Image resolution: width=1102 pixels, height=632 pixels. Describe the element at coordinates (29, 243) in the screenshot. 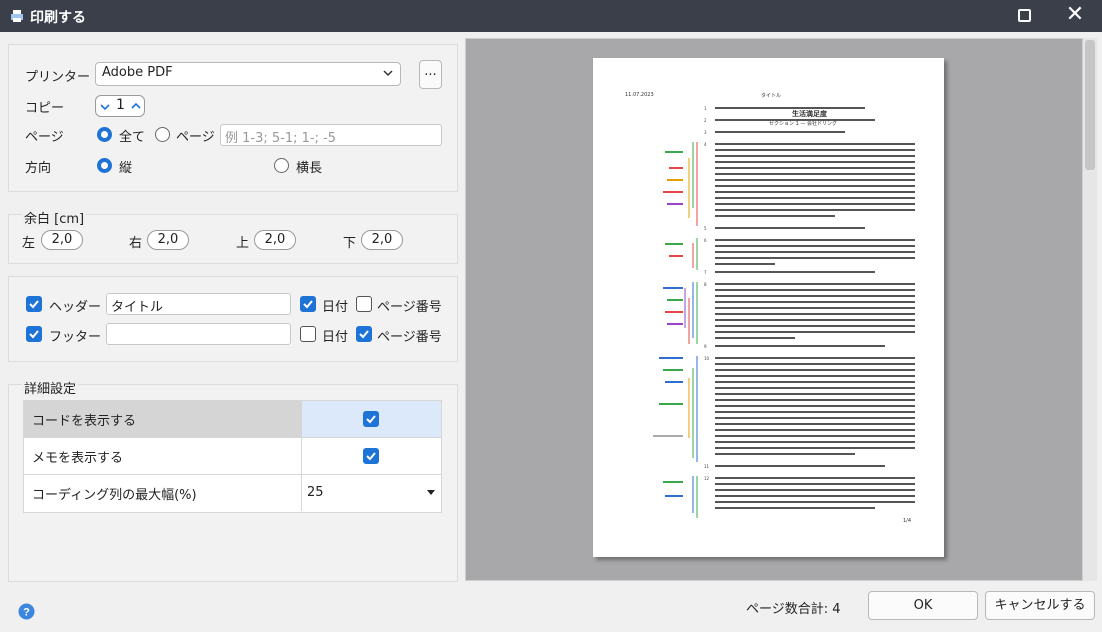

I see `margin-left-label: 左` at that location.